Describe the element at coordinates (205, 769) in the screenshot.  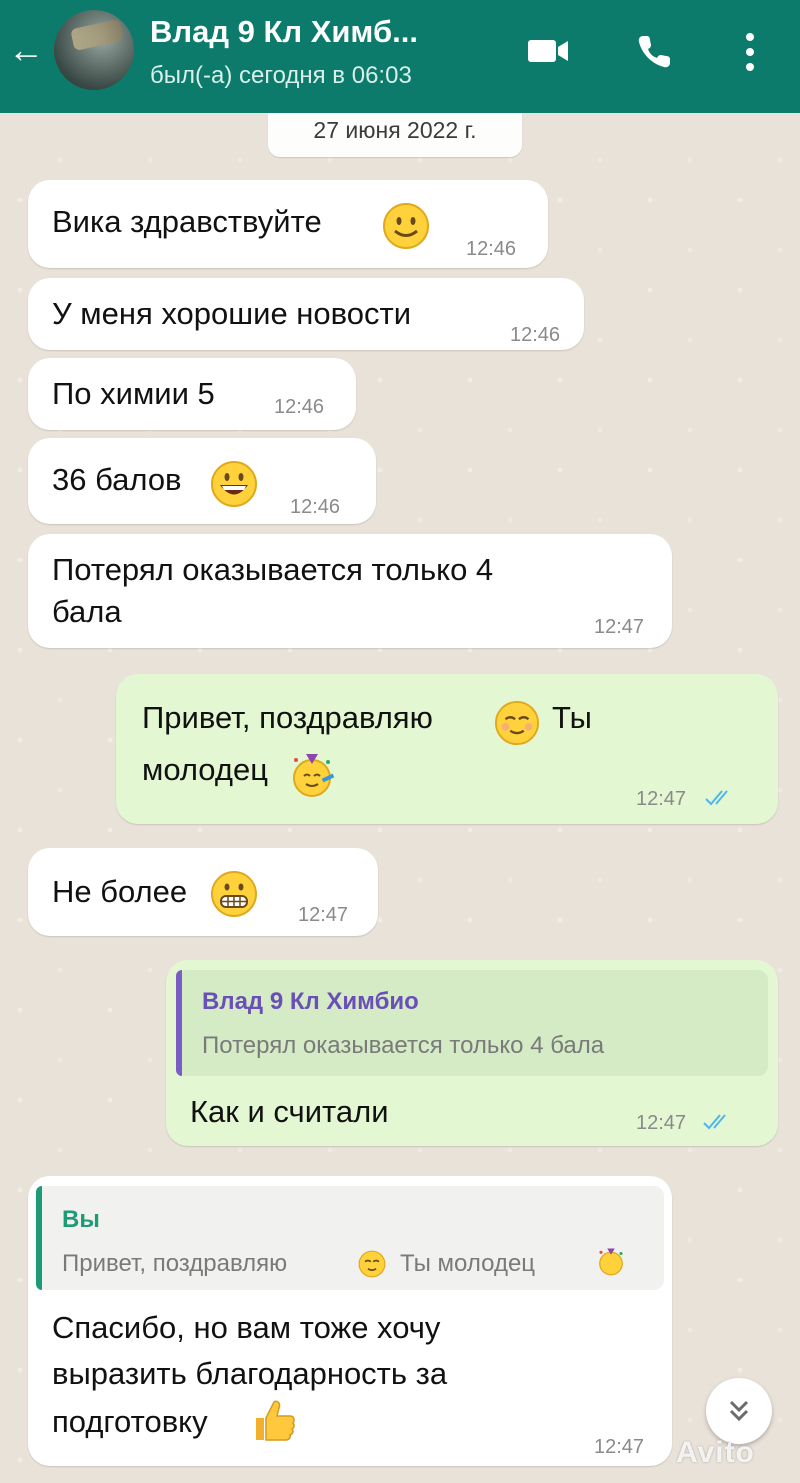
I see `message-text-line: молодец` at that location.